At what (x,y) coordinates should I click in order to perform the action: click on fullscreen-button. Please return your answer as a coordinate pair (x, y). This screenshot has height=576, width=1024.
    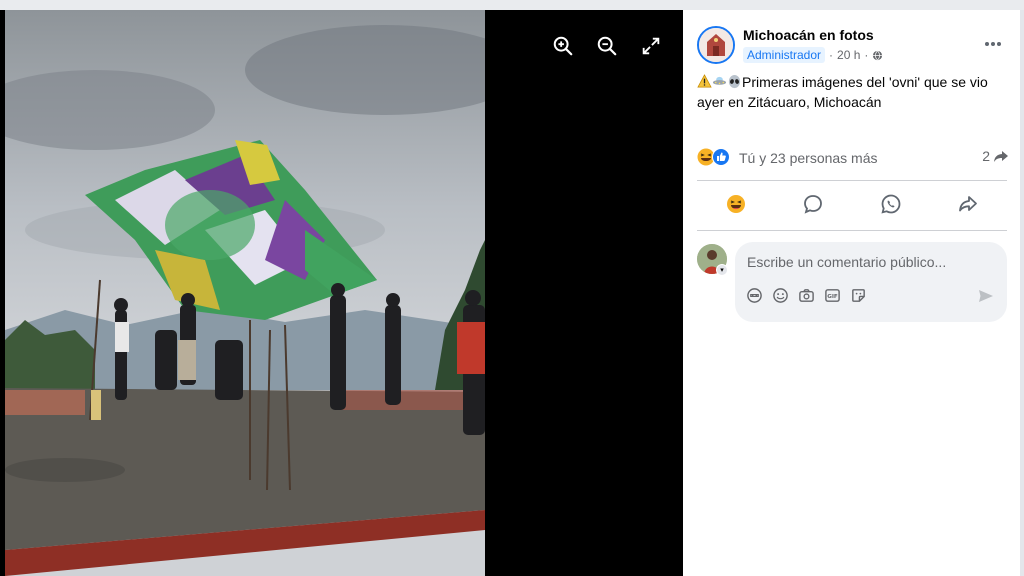
    Looking at the image, I should click on (651, 46).